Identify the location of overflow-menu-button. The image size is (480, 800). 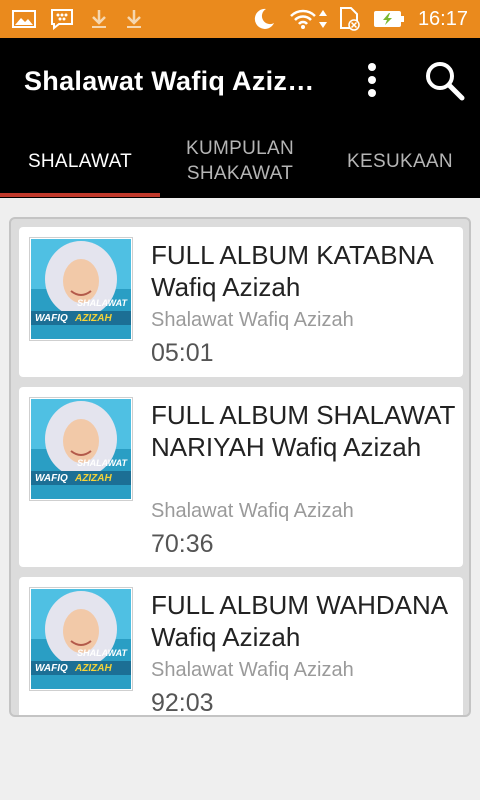
(372, 80).